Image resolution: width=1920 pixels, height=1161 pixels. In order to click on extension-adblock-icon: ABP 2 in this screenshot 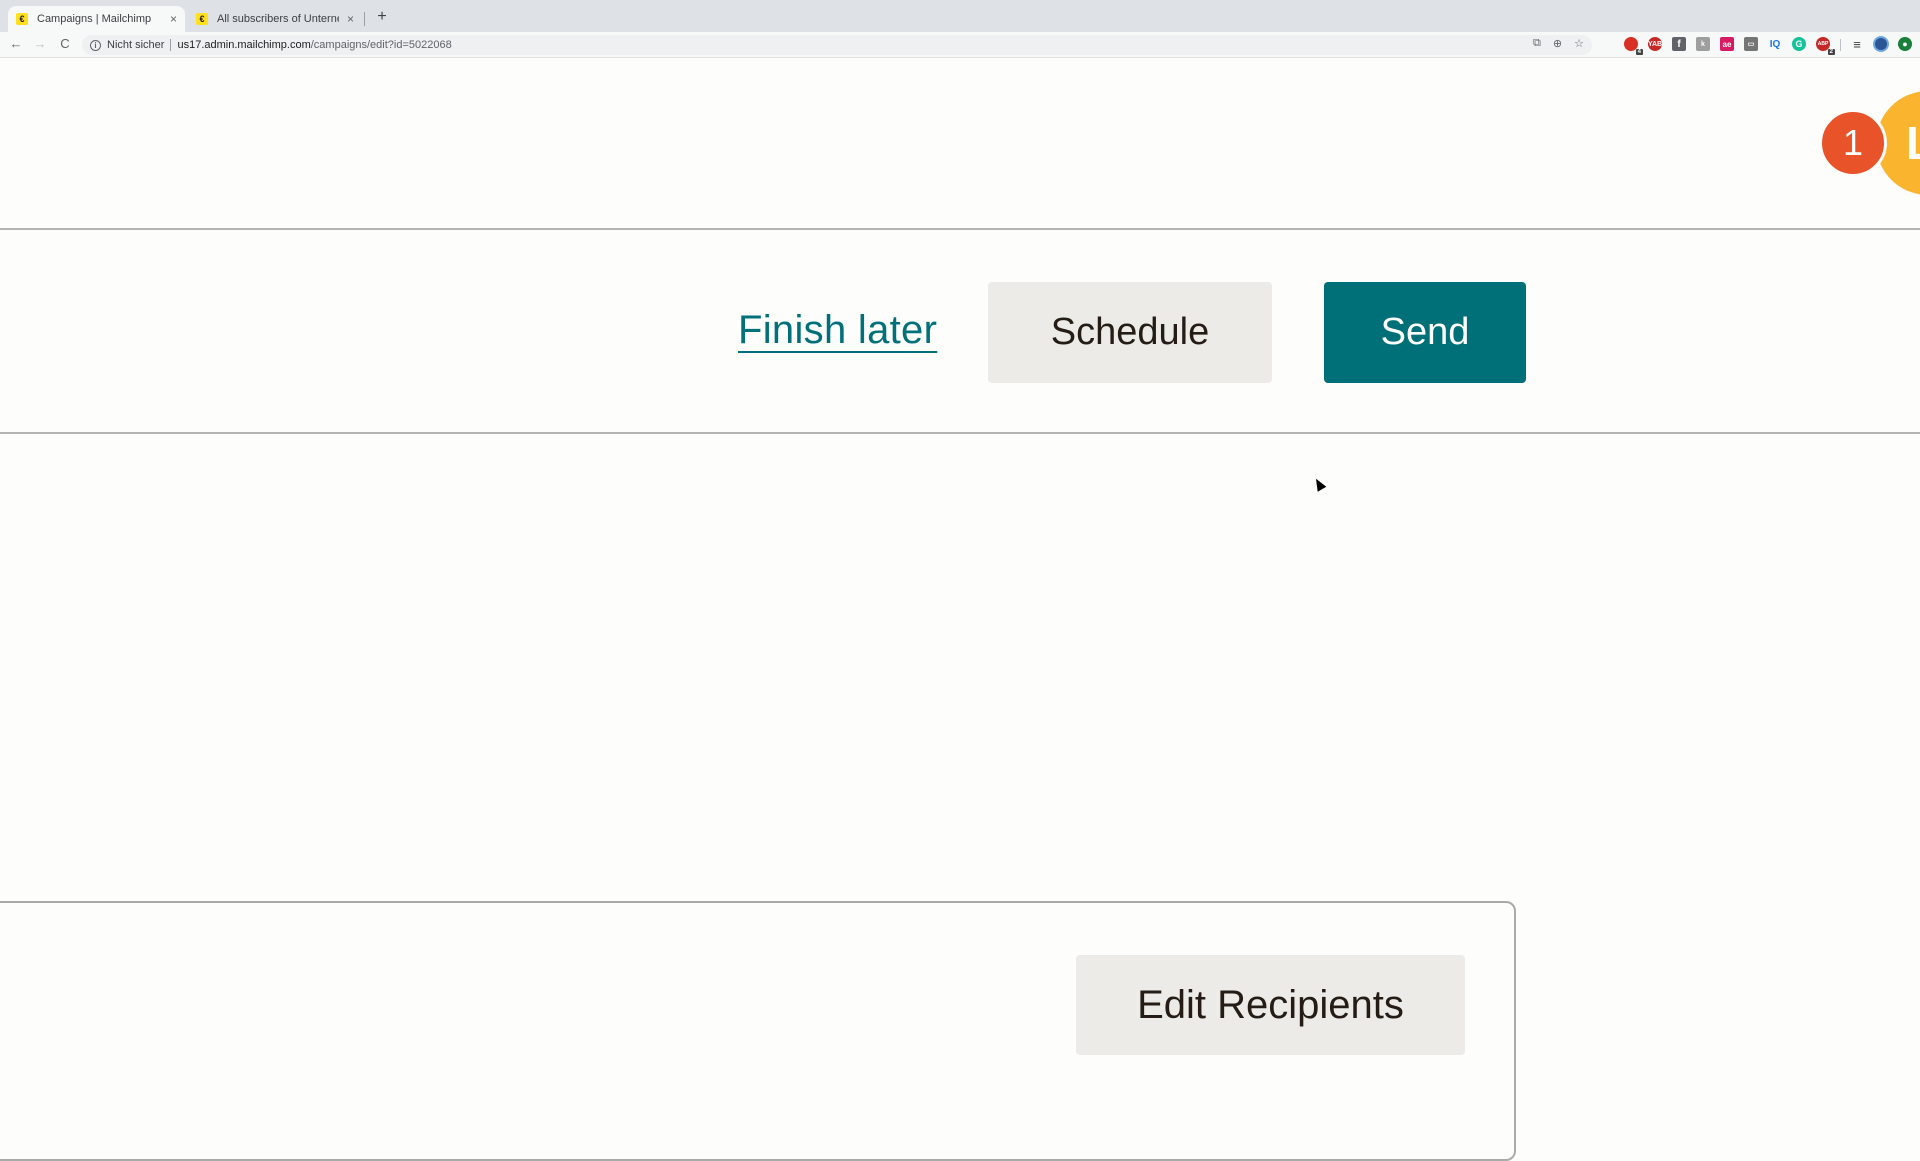, I will do `click(1825, 46)`.